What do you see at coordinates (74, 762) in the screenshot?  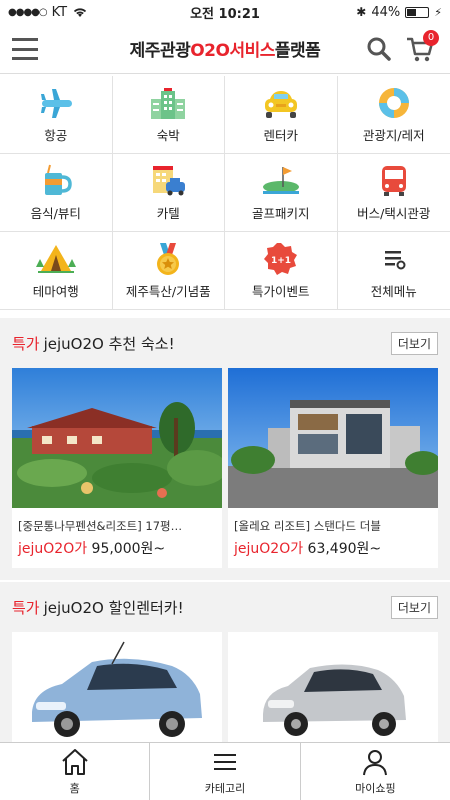 I see `home-icon` at bounding box center [74, 762].